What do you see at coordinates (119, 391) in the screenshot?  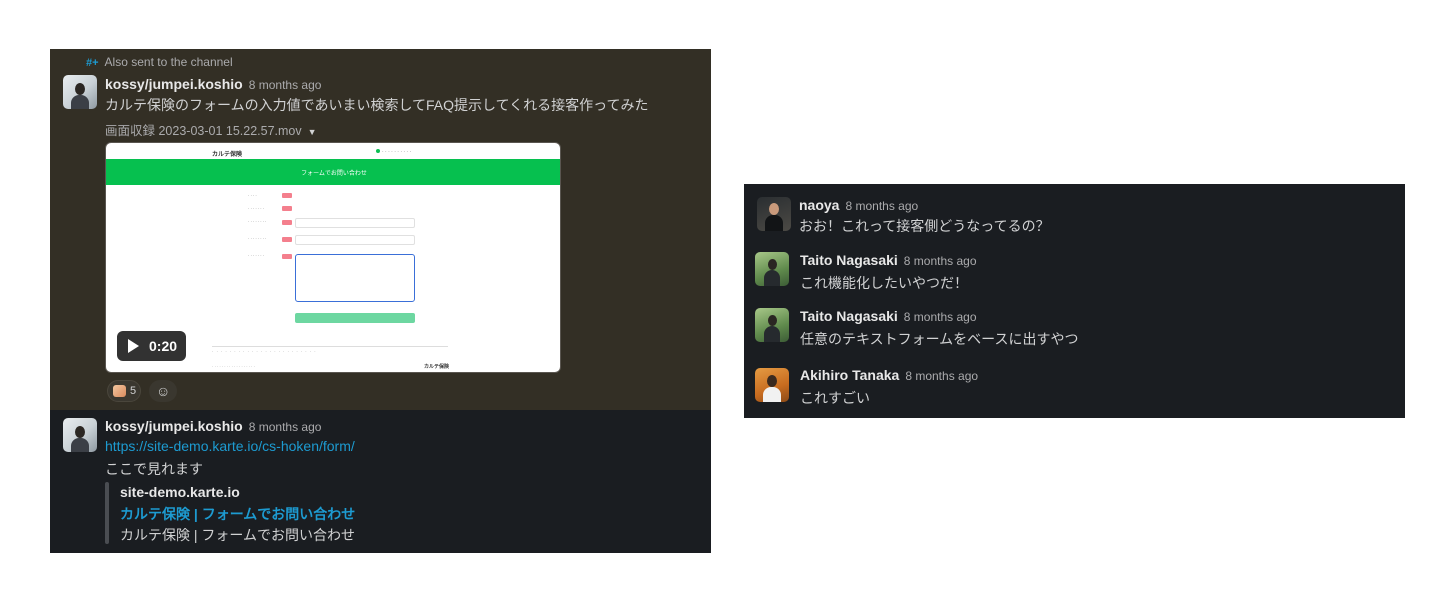 I see `custom-emoji-icon` at bounding box center [119, 391].